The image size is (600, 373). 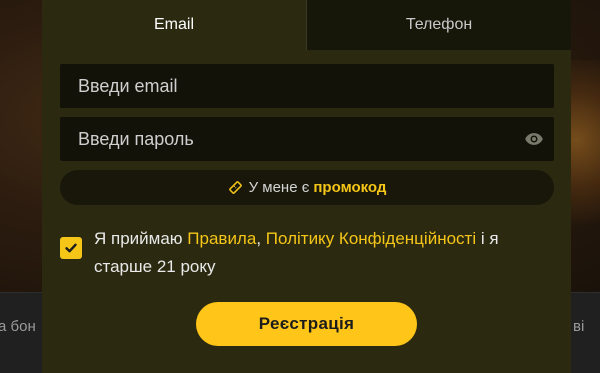 What do you see at coordinates (174, 25) in the screenshot?
I see `tab-email: Email` at bounding box center [174, 25].